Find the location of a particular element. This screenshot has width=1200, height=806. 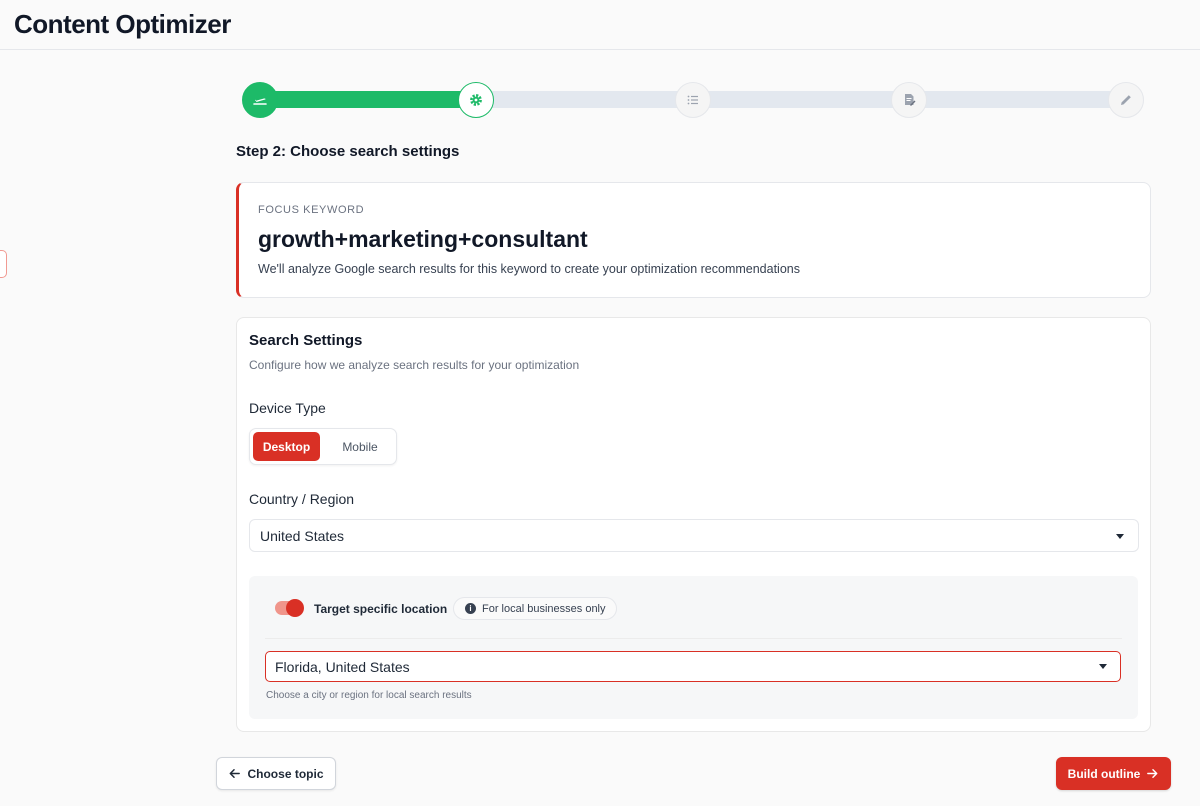

step-5-edit is located at coordinates (1126, 100).